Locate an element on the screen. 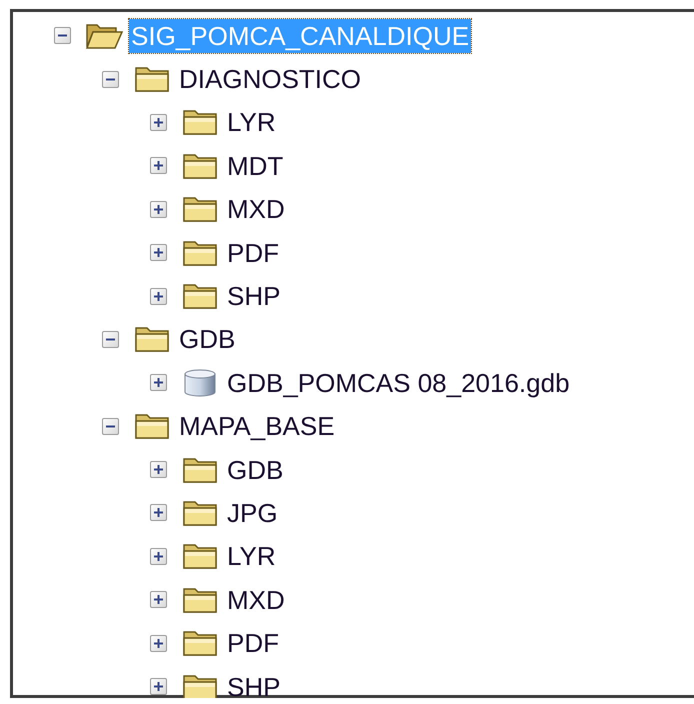 The height and width of the screenshot is (704, 694). tree-item-label: JPG is located at coordinates (252, 513).